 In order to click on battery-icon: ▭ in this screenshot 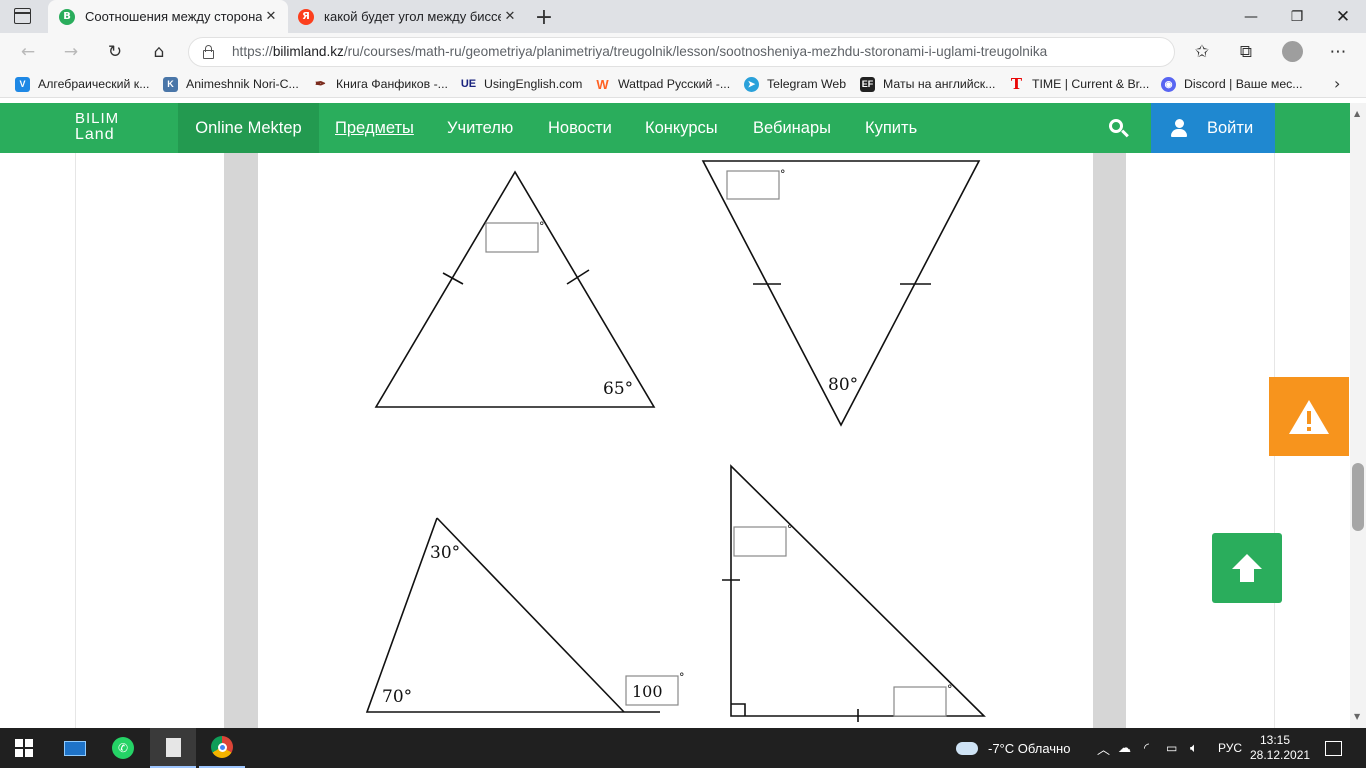, I will do `click(1171, 748)`.